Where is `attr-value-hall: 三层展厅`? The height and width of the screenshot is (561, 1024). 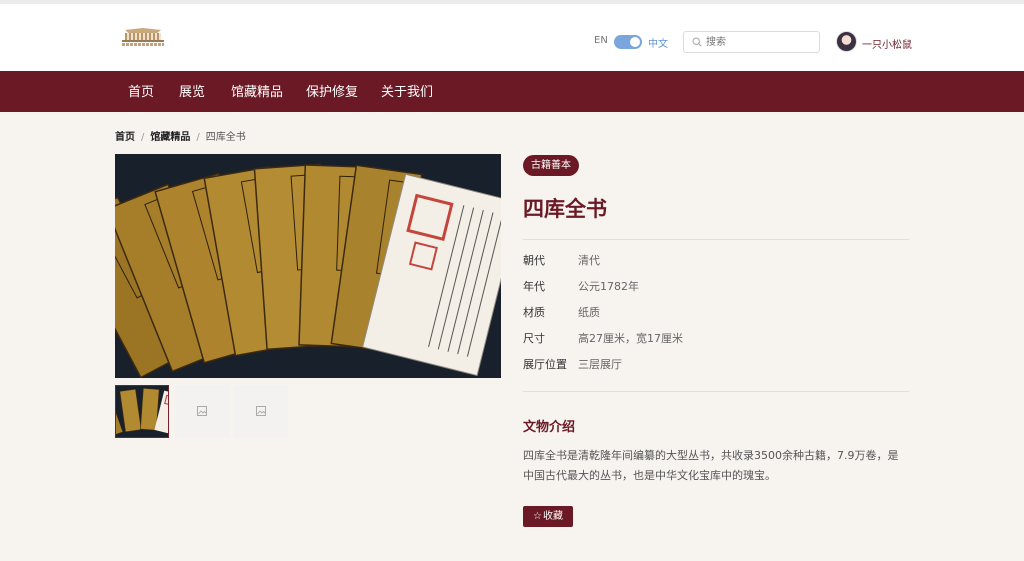 attr-value-hall: 三层展厅 is located at coordinates (600, 364).